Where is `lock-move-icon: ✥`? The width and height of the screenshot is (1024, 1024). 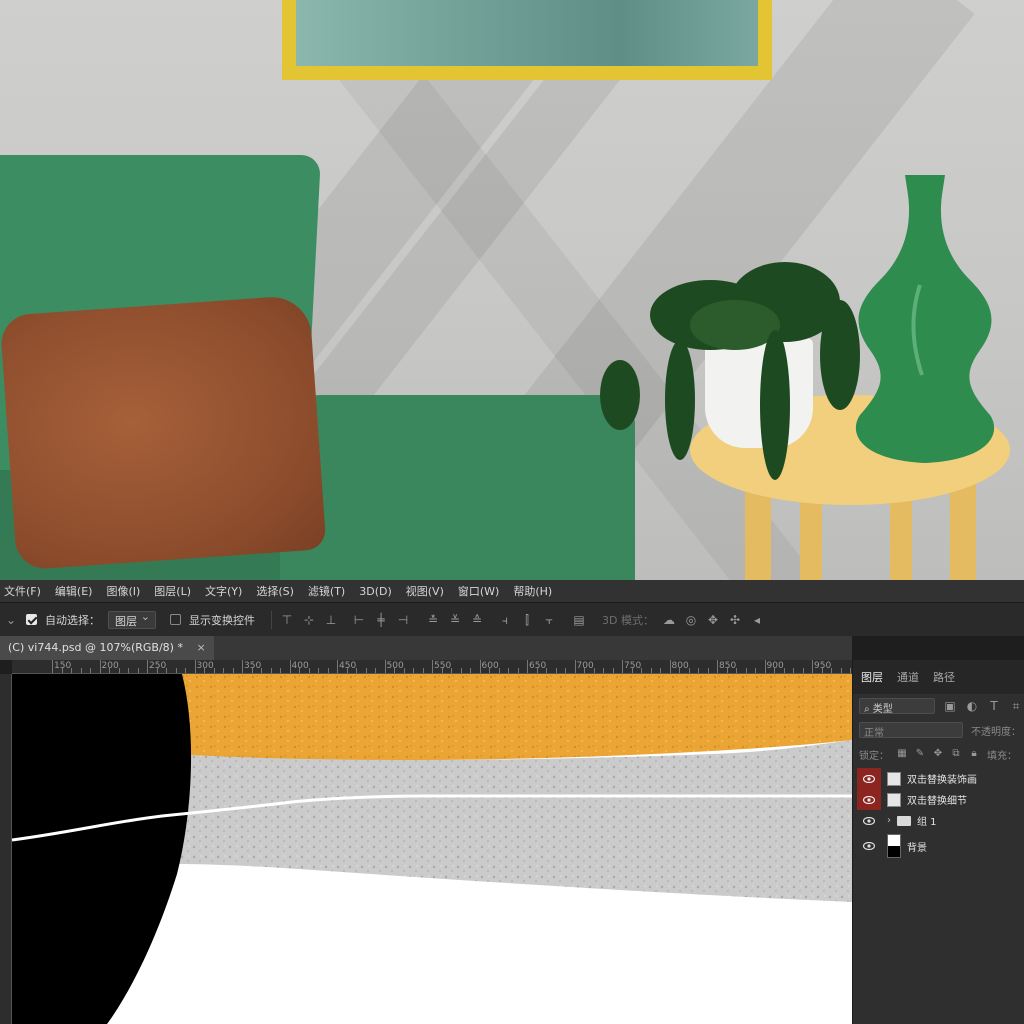
lock-move-icon: ✥ is located at coordinates (938, 754).